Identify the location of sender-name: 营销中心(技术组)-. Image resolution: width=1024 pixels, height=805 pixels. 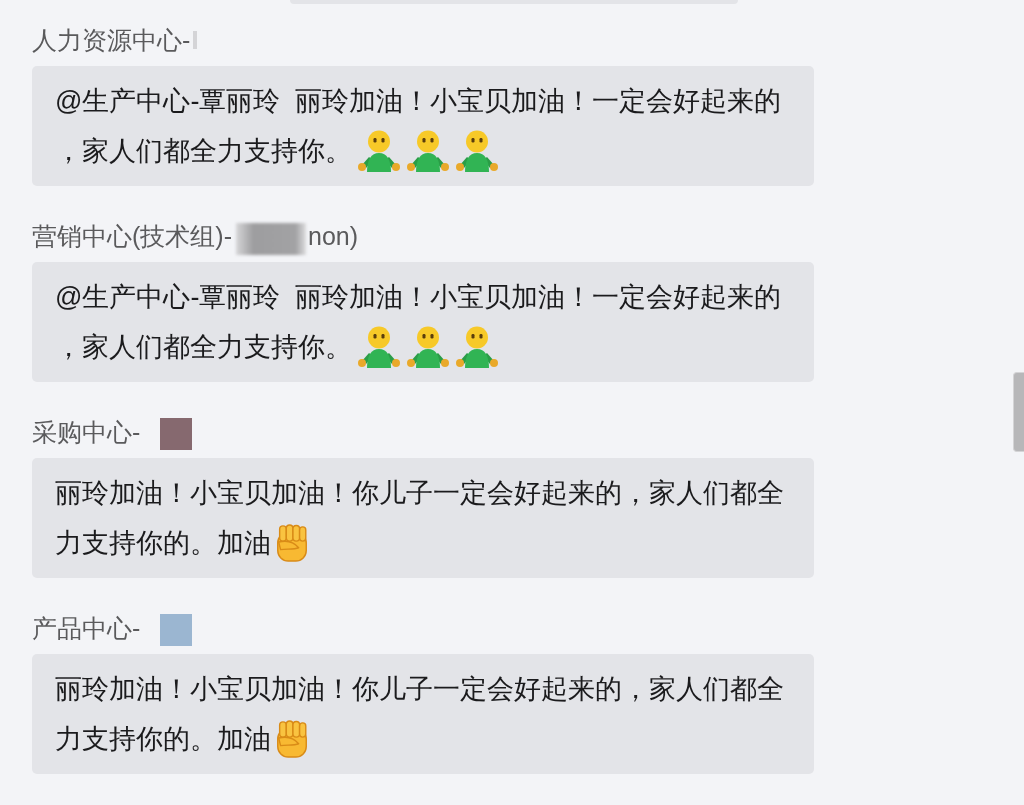
(132, 236).